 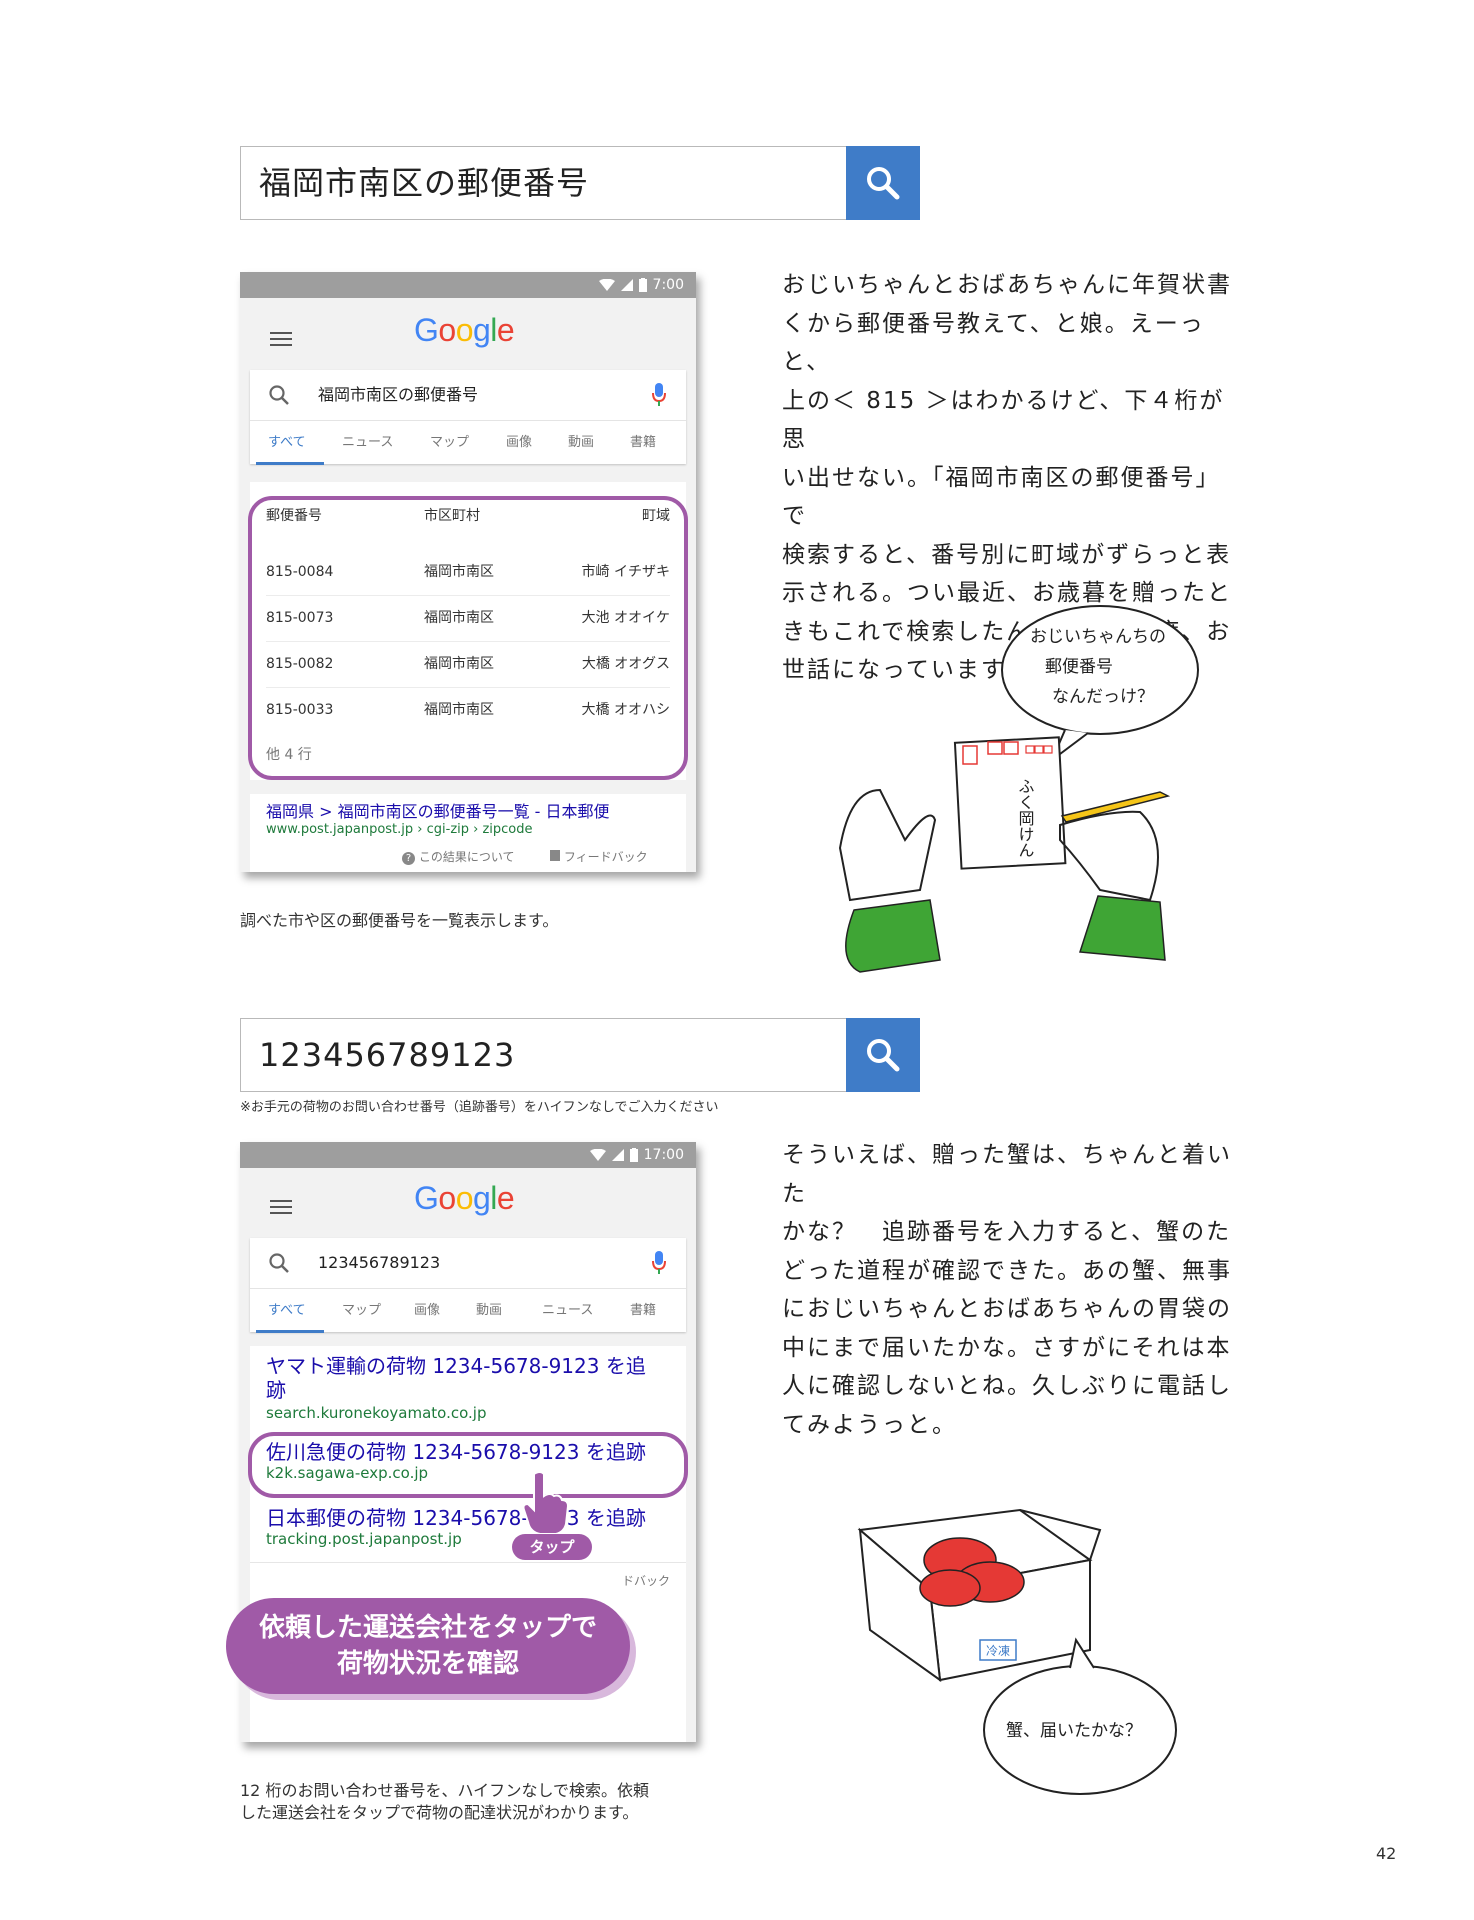 What do you see at coordinates (1074, 1731) in the screenshot?
I see `bubble-text: 蟹、届いたかな？` at bounding box center [1074, 1731].